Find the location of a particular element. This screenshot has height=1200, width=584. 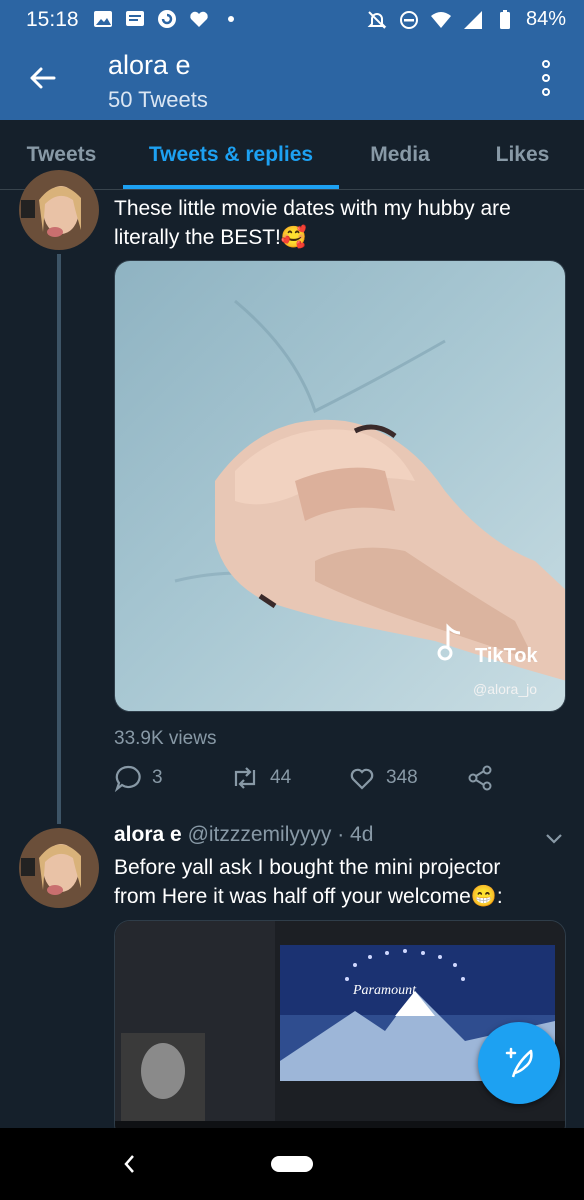

system-nav-bar is located at coordinates (292, 1164).